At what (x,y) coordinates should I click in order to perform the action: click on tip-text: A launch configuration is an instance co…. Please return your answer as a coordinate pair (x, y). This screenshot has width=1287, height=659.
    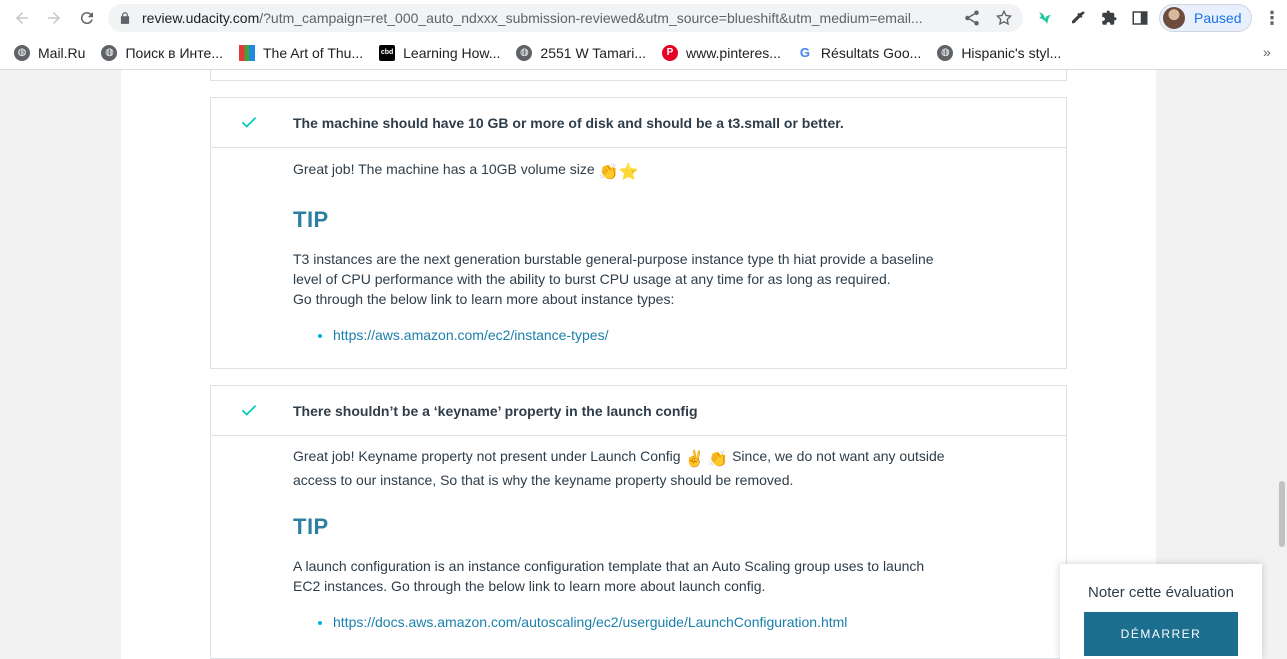
    Looking at the image, I should click on (634, 576).